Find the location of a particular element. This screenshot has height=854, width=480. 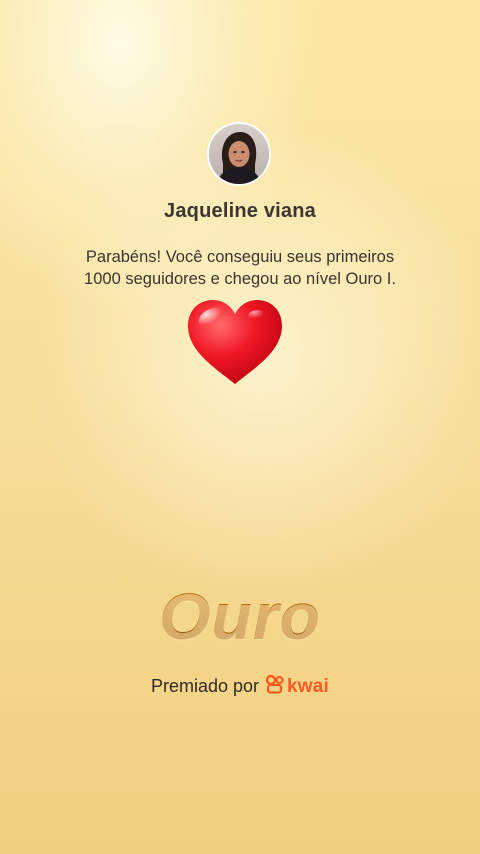

awarded-by-label: Premiado por is located at coordinates (205, 686).